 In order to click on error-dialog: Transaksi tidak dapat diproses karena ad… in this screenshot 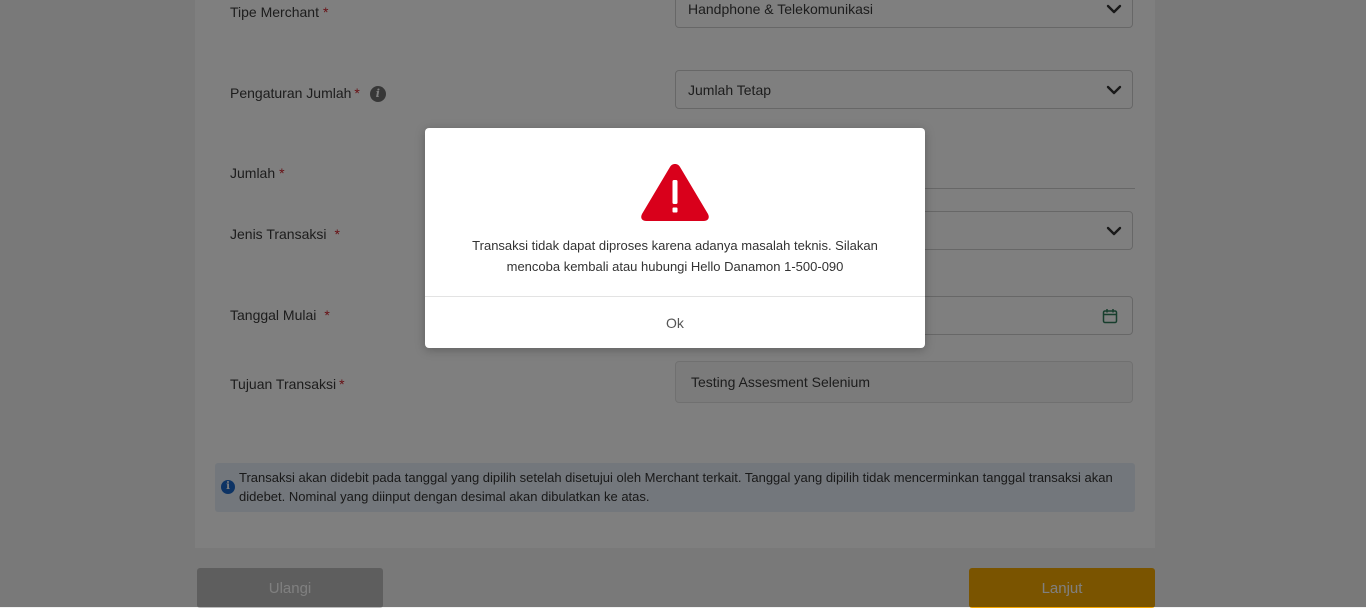, I will do `click(675, 238)`.